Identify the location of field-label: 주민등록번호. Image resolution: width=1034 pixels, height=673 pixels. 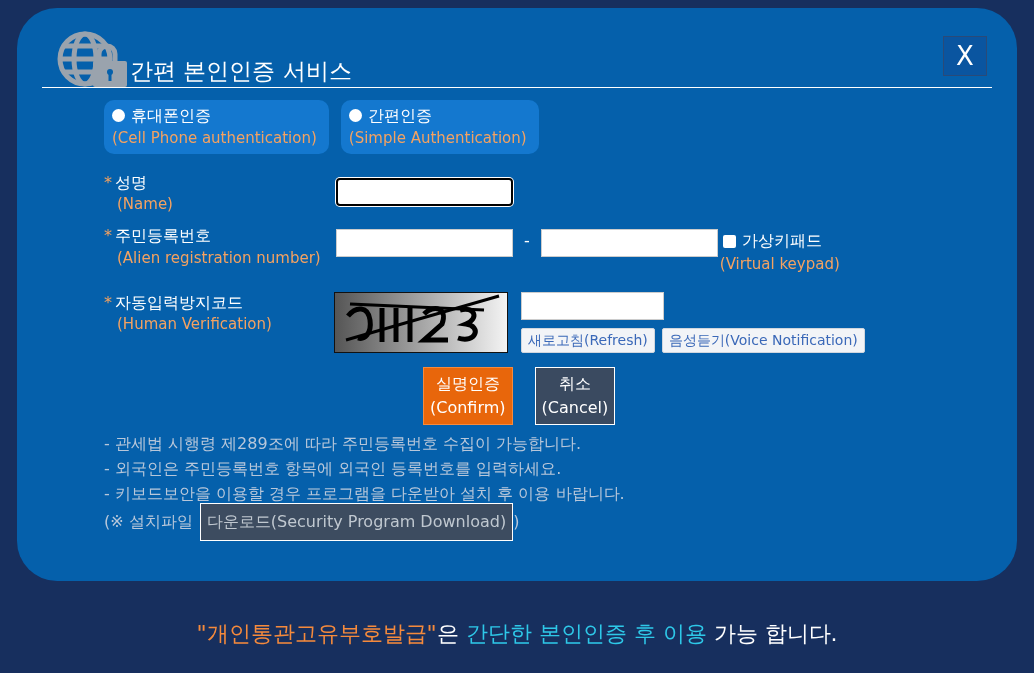
(163, 236).